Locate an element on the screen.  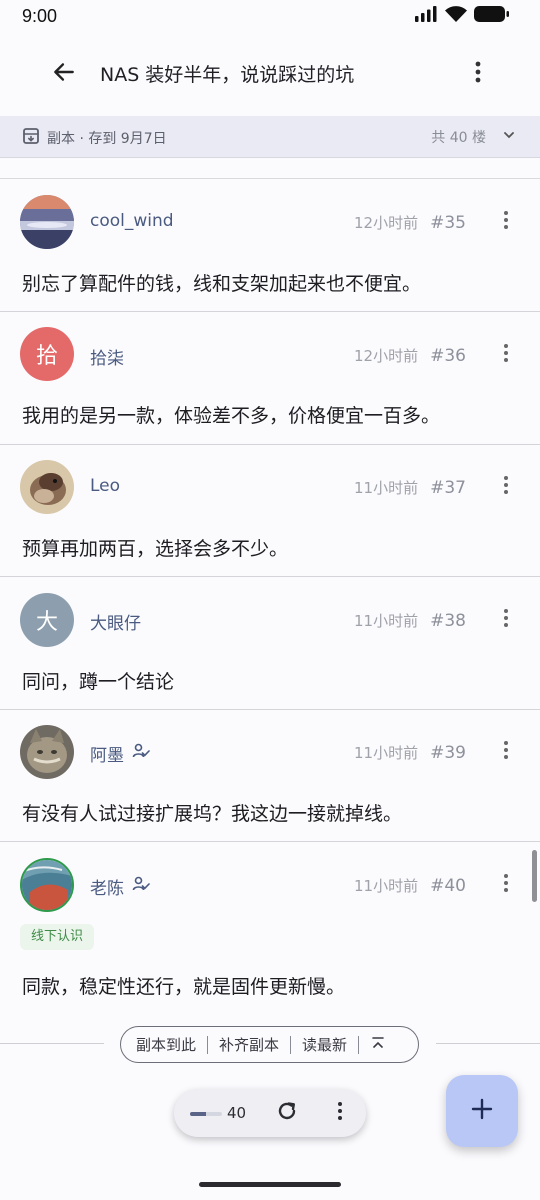
refresh-icon is located at coordinates (287, 1113).